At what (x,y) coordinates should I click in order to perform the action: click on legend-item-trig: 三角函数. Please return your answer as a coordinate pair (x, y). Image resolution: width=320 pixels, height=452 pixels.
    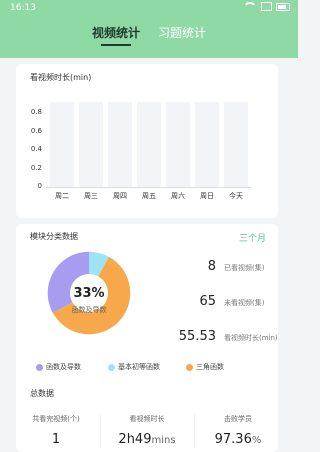
    Looking at the image, I should click on (205, 367).